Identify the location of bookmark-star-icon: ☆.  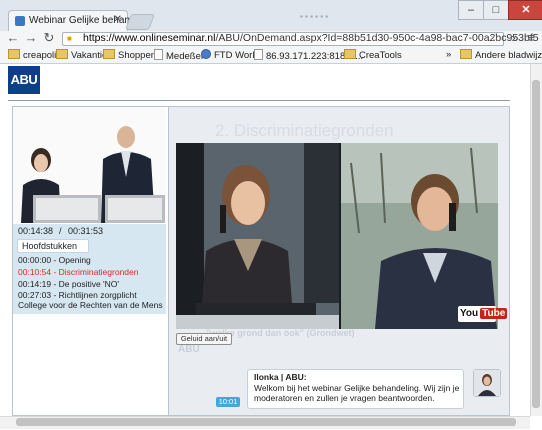
(495, 37).